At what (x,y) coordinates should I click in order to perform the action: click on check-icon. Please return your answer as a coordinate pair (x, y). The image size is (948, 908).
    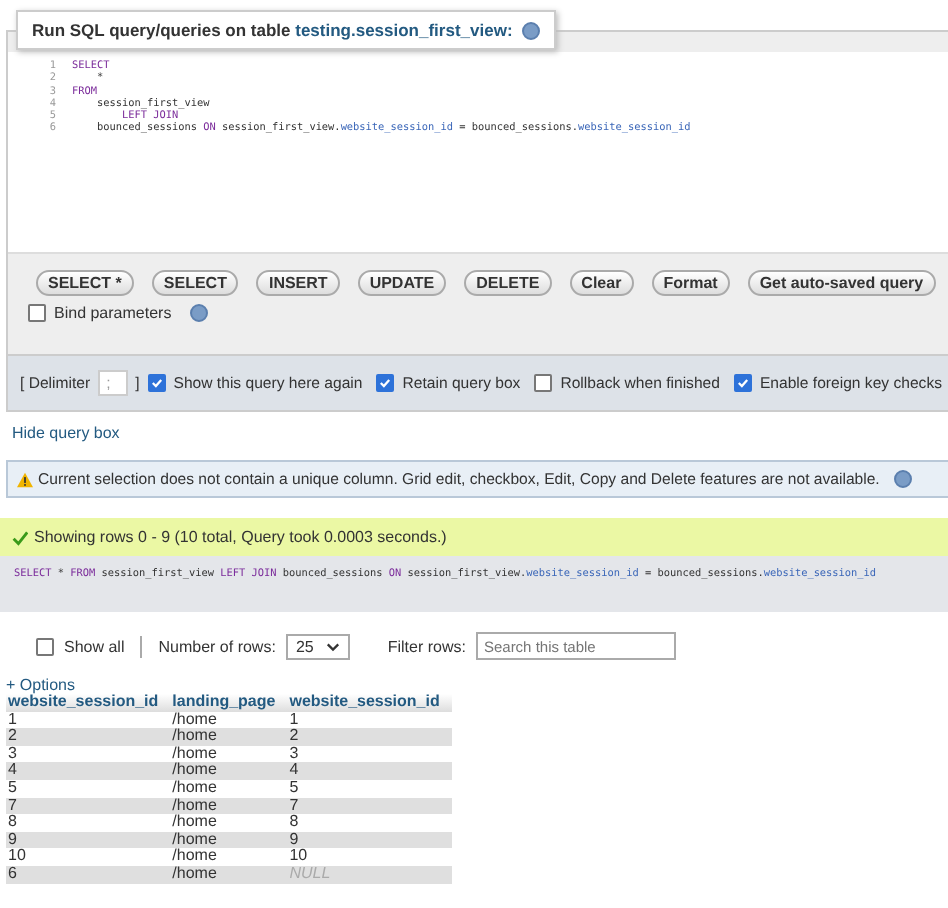
    Looking at the image, I should click on (20, 537).